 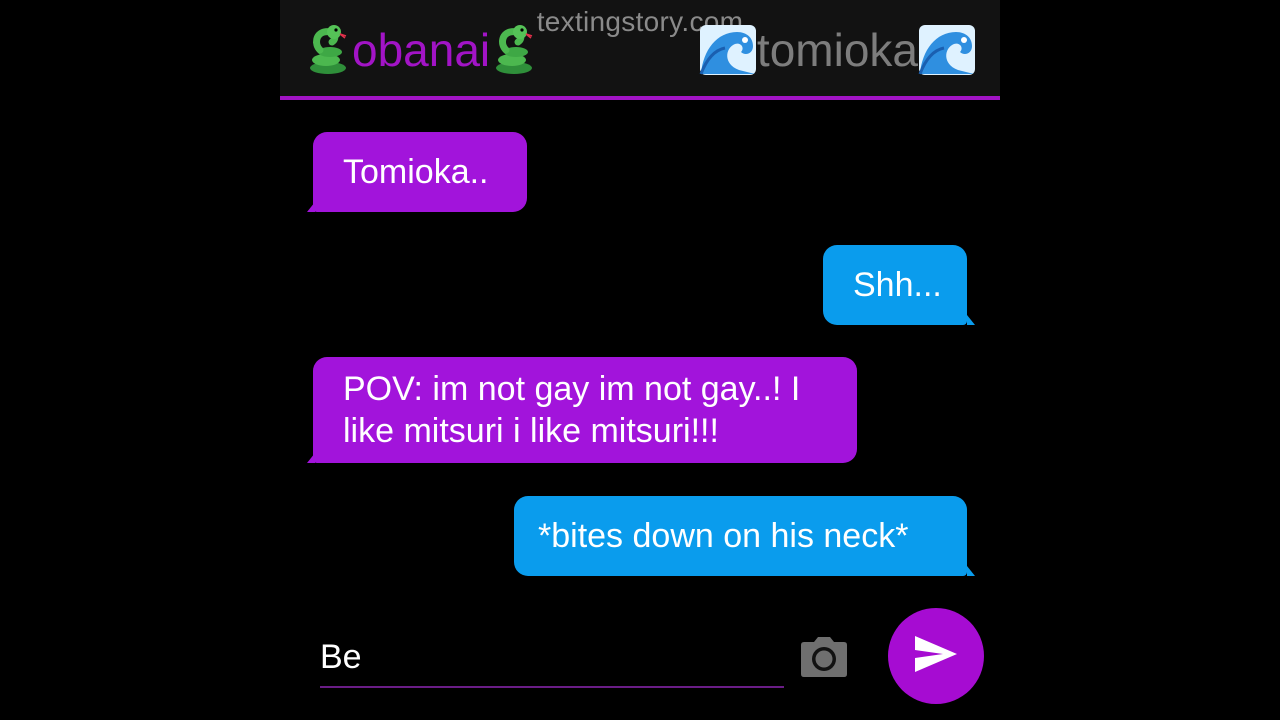 What do you see at coordinates (824, 657) in the screenshot?
I see `camera-icon` at bounding box center [824, 657].